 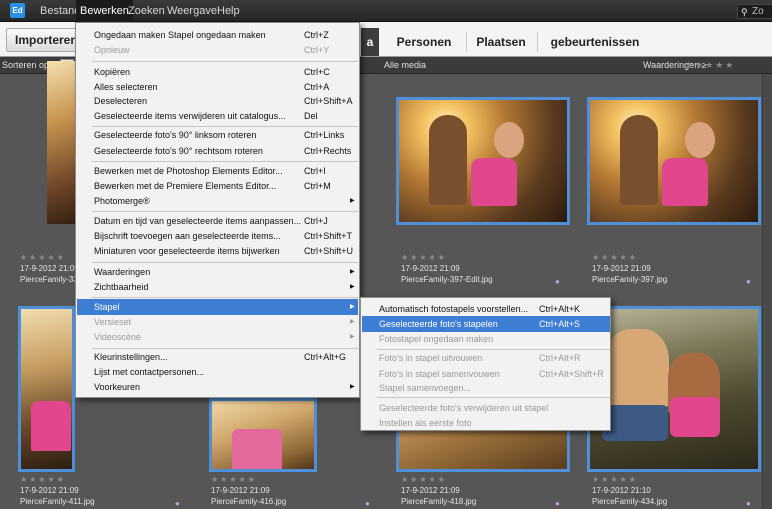 What do you see at coordinates (249, 501) in the screenshot?
I see `photo-filename: PierceFamily-416.jpg` at bounding box center [249, 501].